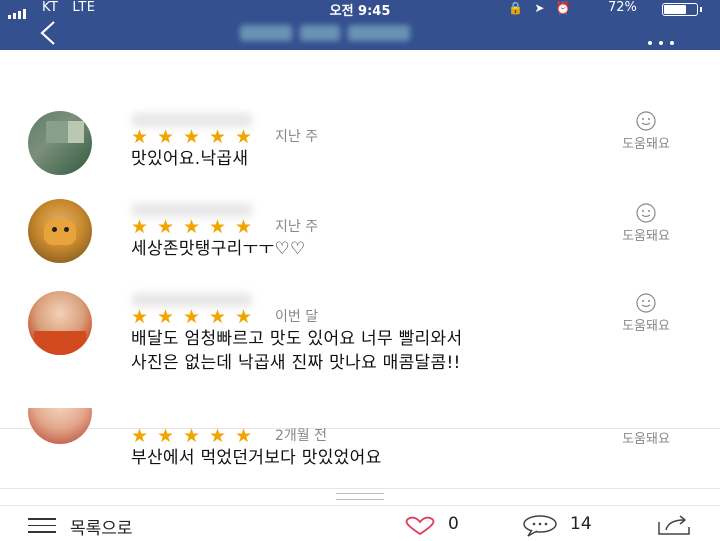  What do you see at coordinates (297, 339) in the screenshot?
I see `review-text-line: 배달도 엄청빠르고 맛도 있어요 너무 빨리와서` at bounding box center [297, 339].